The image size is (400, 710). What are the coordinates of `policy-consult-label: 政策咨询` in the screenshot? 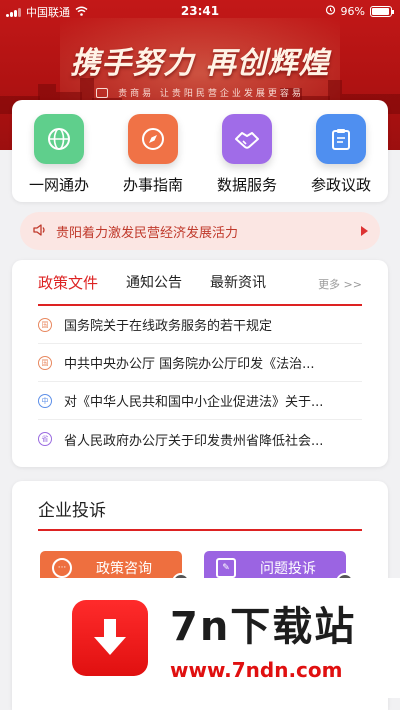 It's located at (124, 569).